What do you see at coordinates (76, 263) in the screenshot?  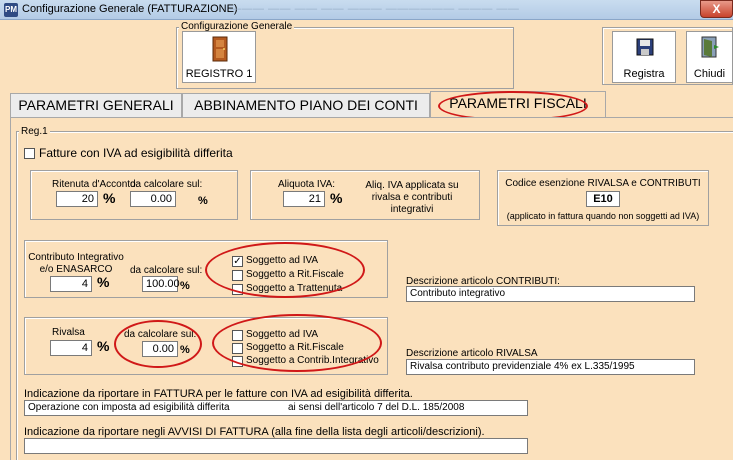 I see `contributo-label: Contributo Integrativo e/o ENASARCO` at bounding box center [76, 263].